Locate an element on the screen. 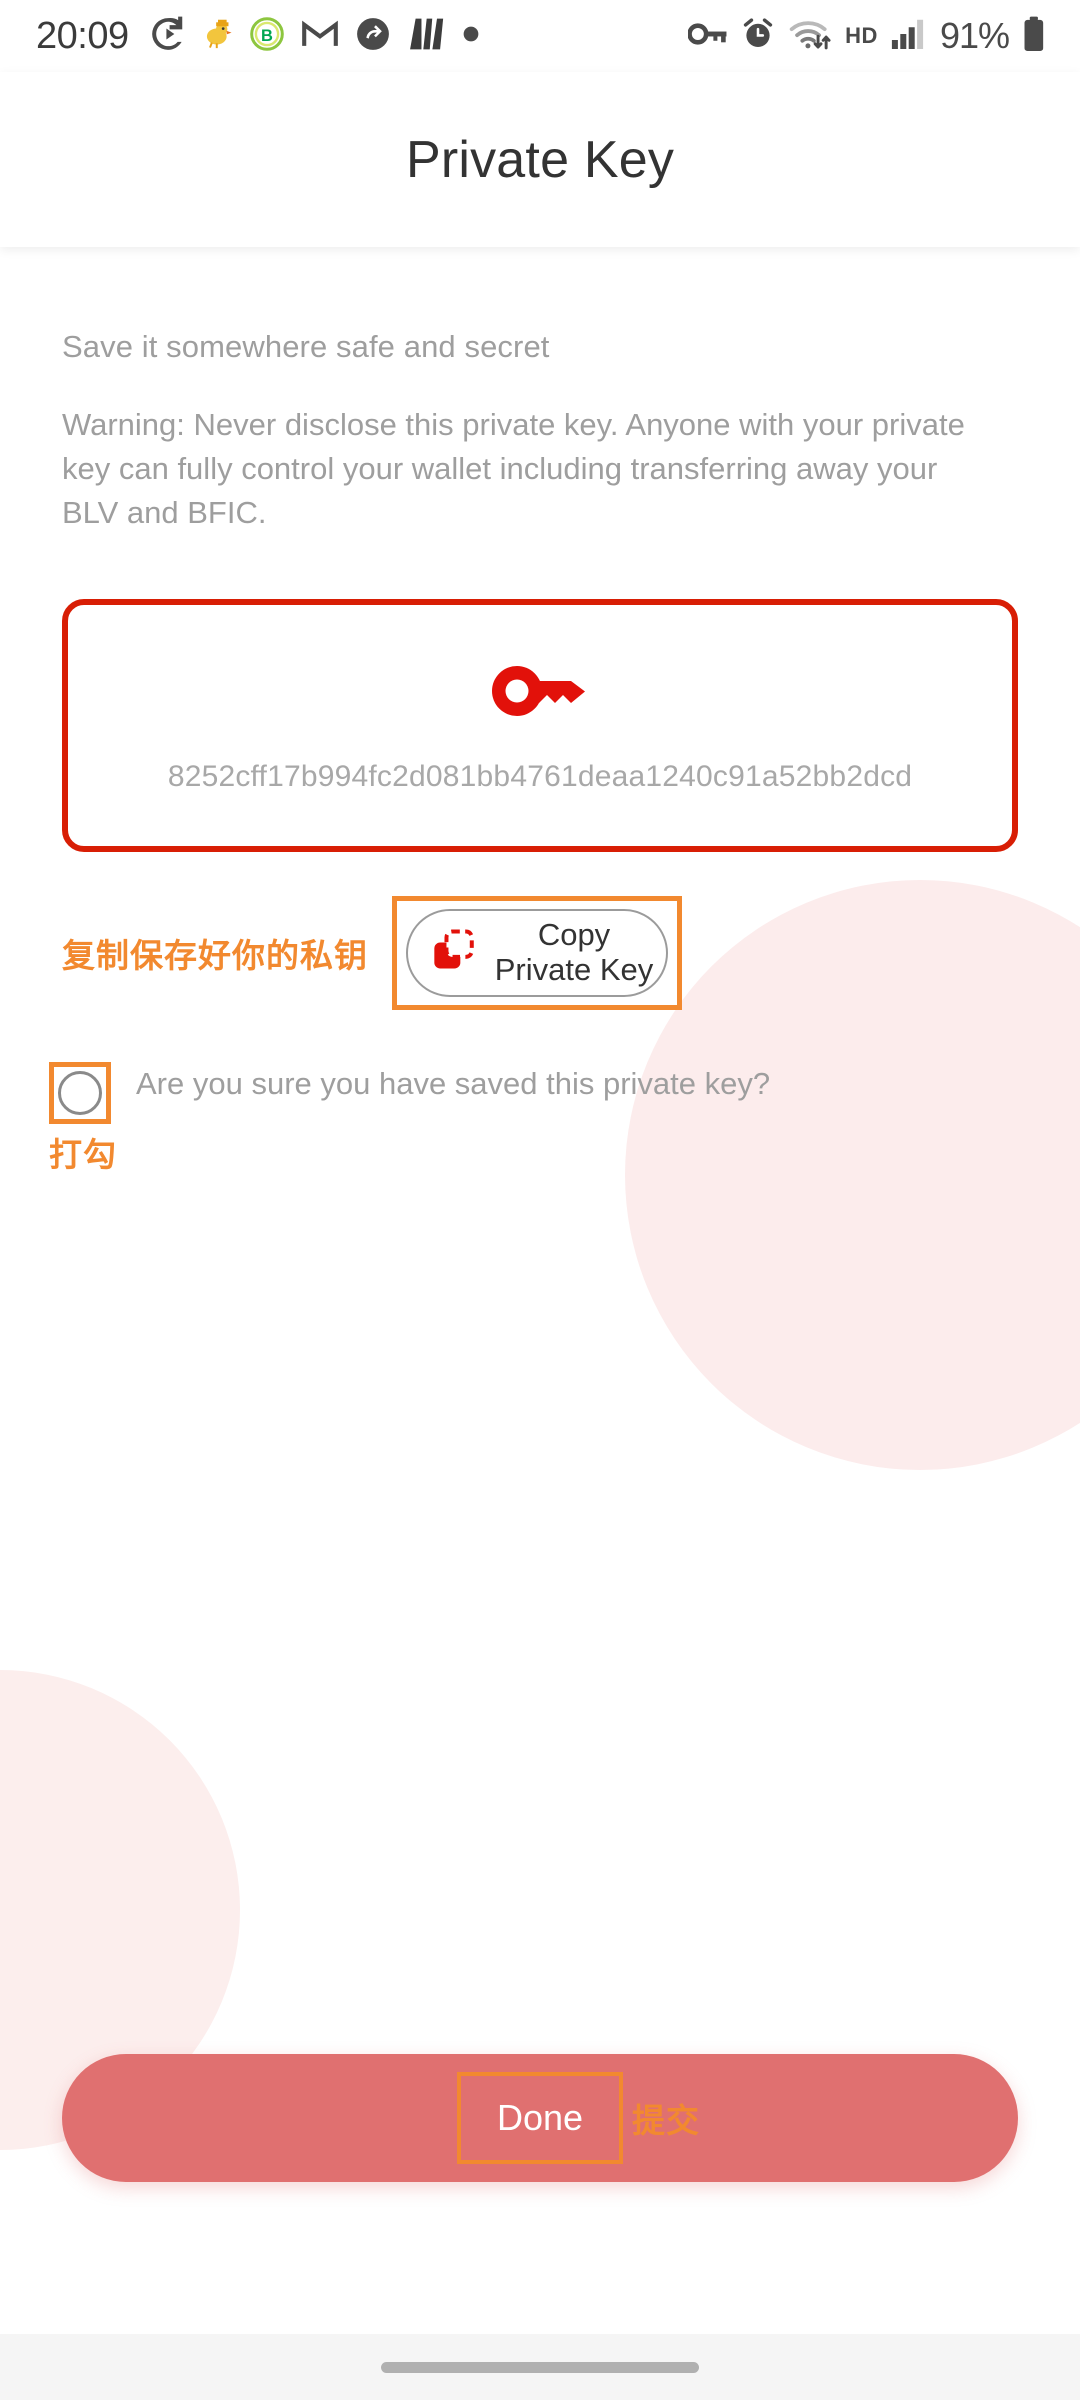 Image resolution: width=1080 pixels, height=2400 pixels. copy-private-key-row: 复制保存好你的私钥 Copy Private Key is located at coordinates (540, 953).